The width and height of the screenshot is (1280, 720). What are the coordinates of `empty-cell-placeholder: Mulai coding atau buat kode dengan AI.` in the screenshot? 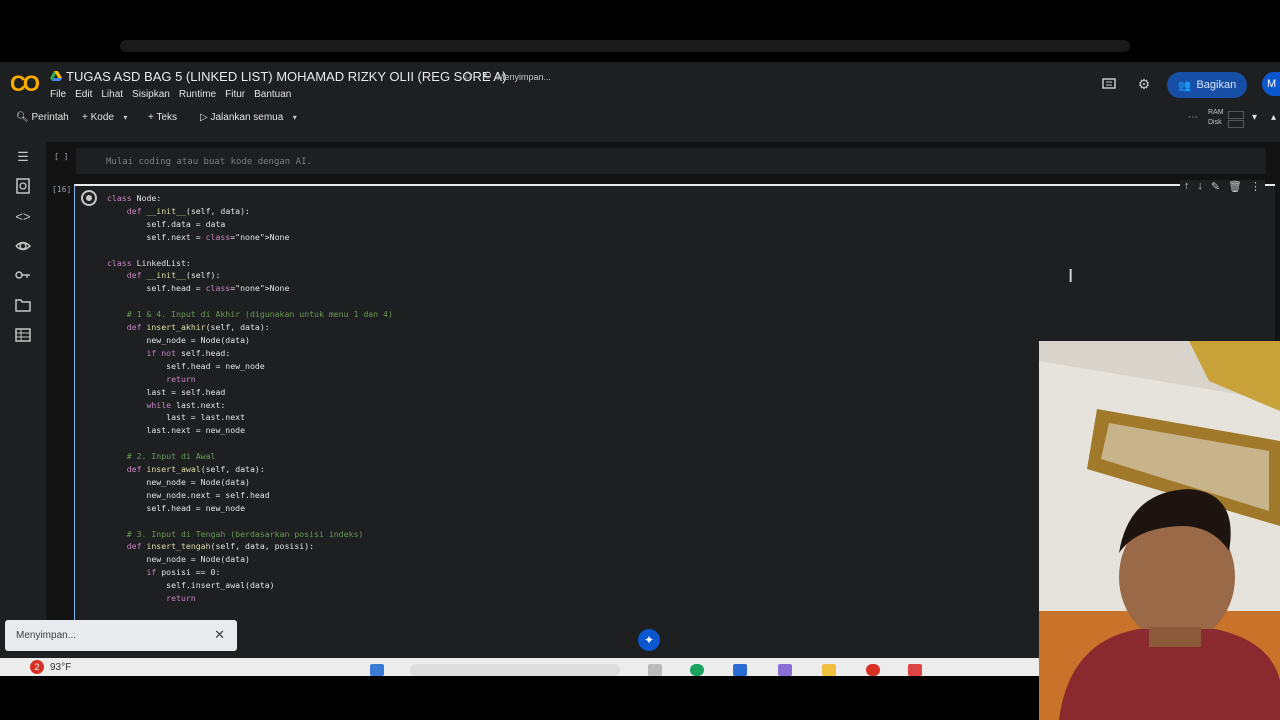 It's located at (209, 162).